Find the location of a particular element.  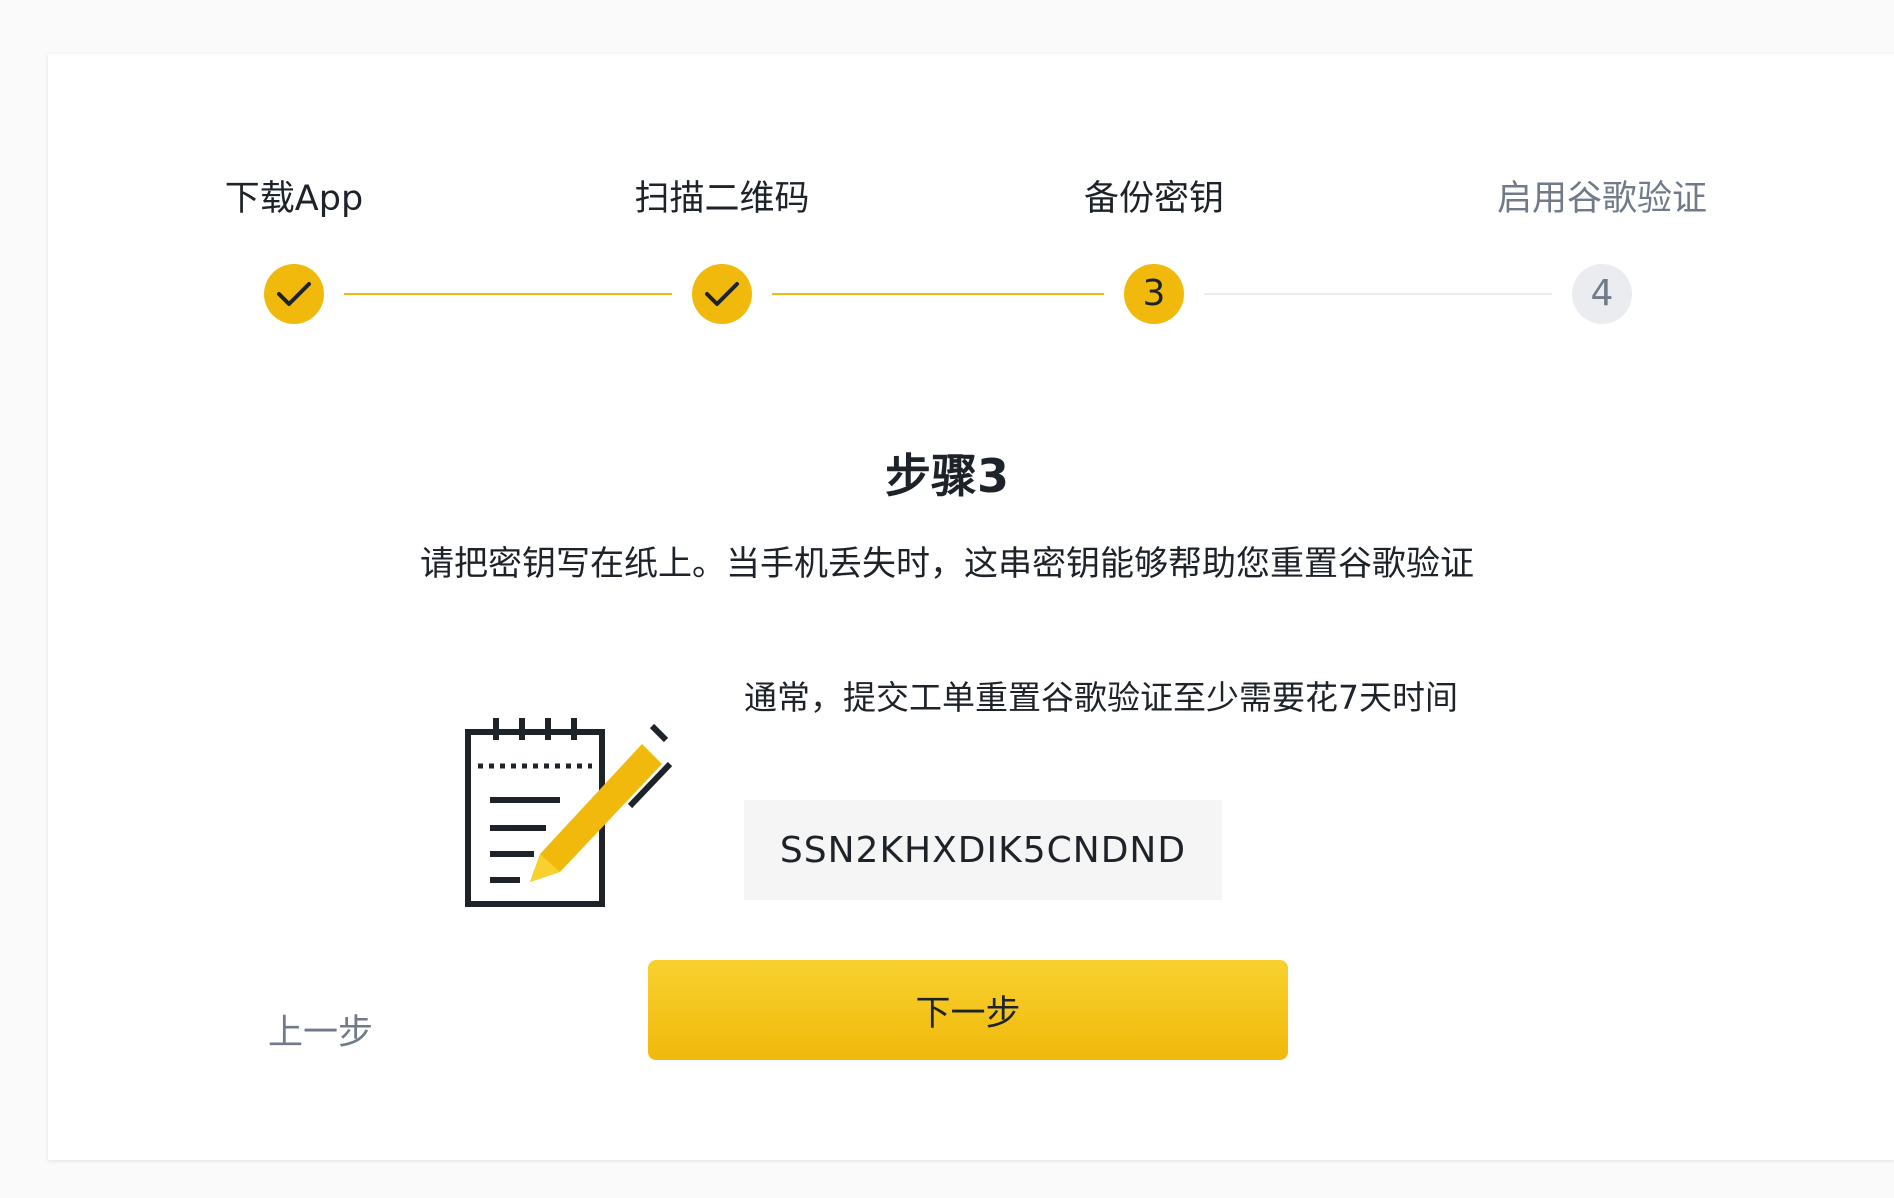

step-1-complete-marker is located at coordinates (294, 294).